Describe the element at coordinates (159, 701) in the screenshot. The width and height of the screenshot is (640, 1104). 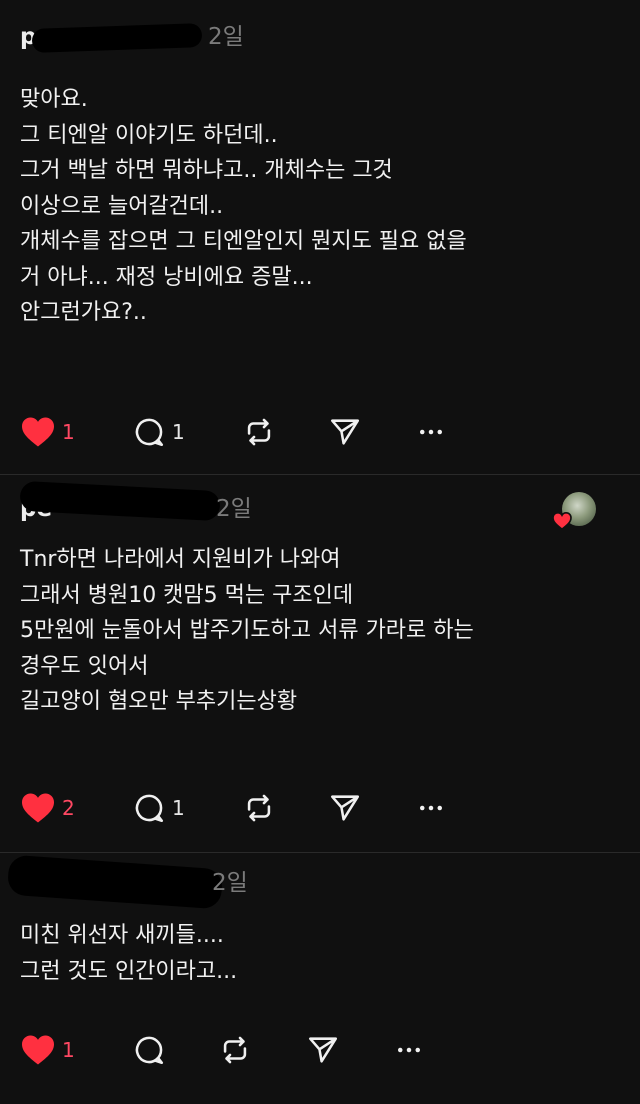
I see `comment-line: 길고양이 혐오만 부추기는상황` at that location.